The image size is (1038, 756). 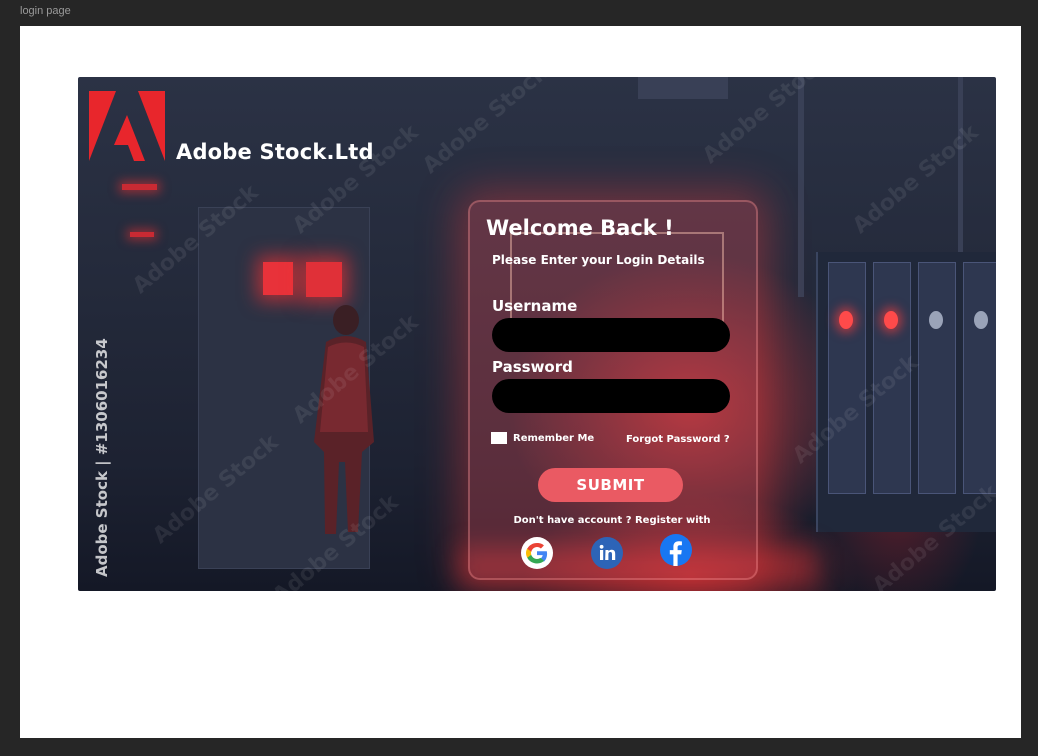 I want to click on adobe-logo-icon, so click(x=127, y=126).